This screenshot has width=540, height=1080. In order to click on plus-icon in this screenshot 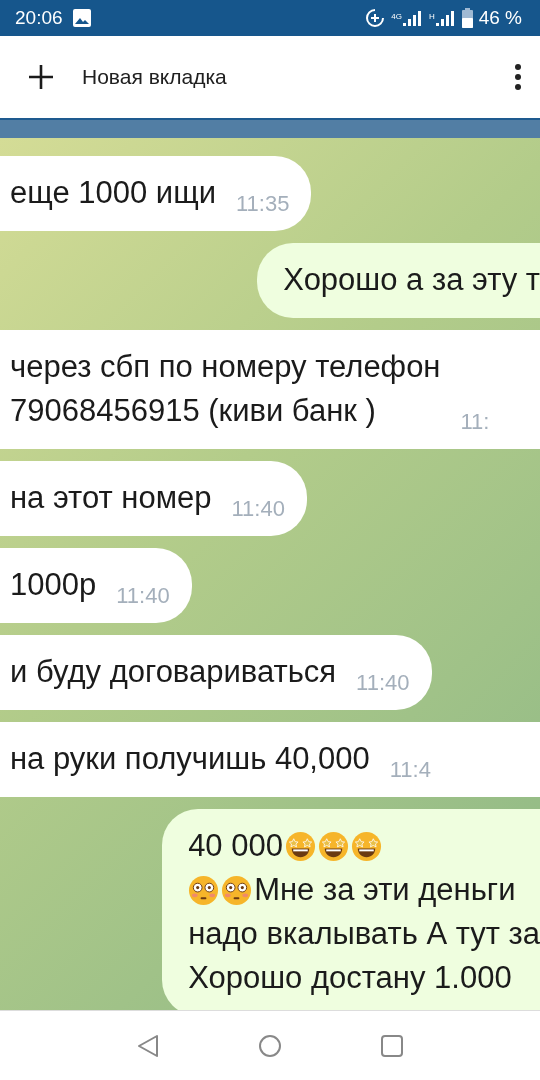, I will do `click(41, 77)`.